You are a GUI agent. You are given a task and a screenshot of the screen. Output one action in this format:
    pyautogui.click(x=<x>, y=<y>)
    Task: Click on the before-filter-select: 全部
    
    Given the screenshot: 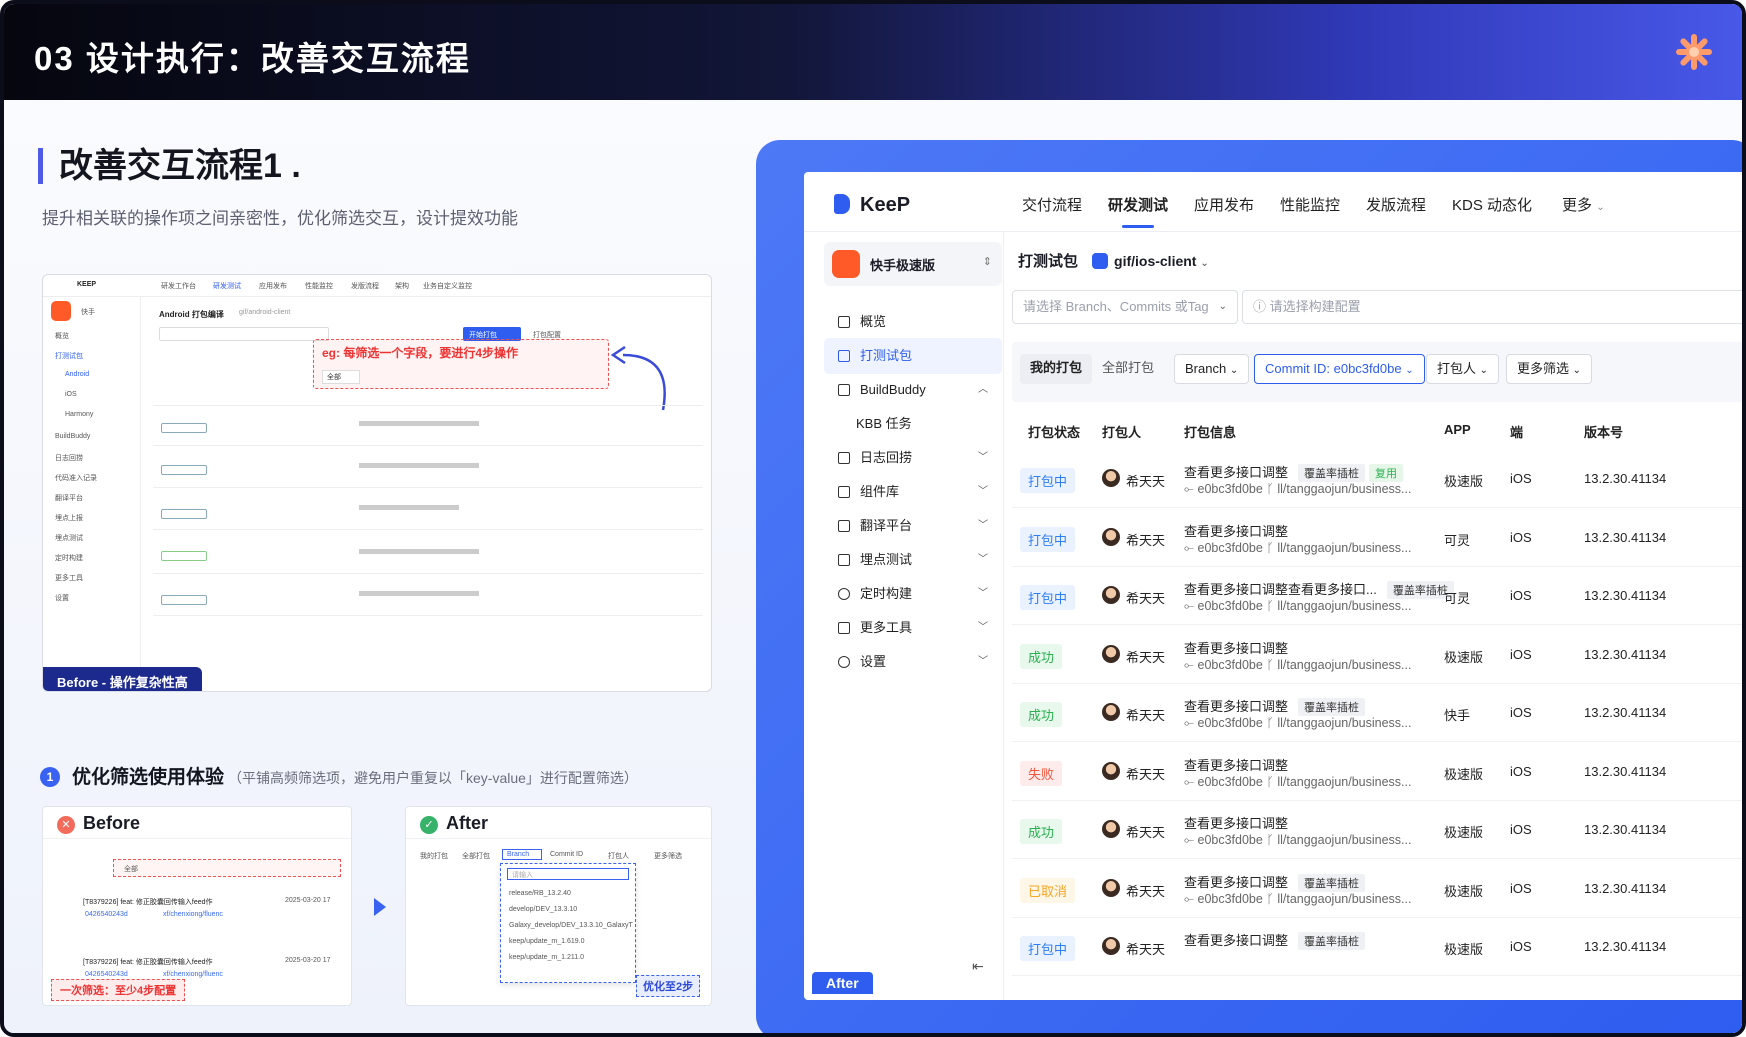 What is the action you would take?
    pyautogui.click(x=341, y=377)
    